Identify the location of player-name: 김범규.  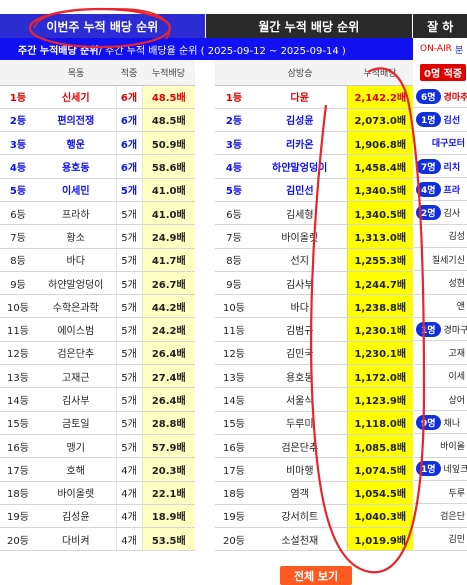
(300, 329).